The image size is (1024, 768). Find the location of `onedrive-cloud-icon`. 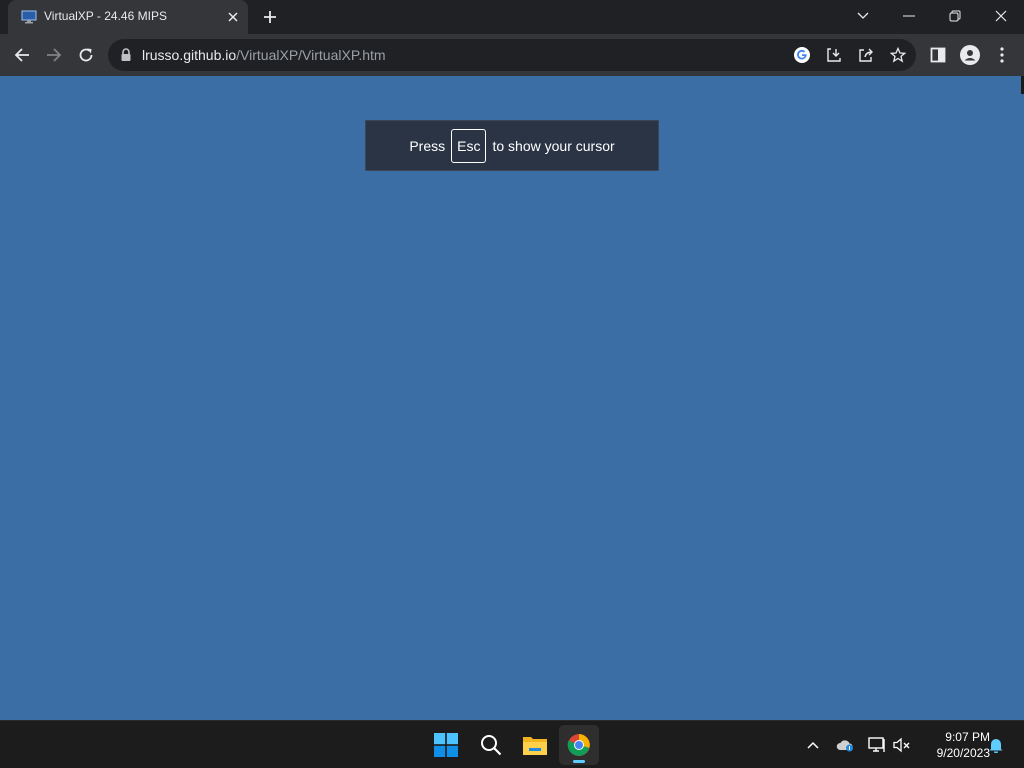

onedrive-cloud-icon is located at coordinates (845, 745).